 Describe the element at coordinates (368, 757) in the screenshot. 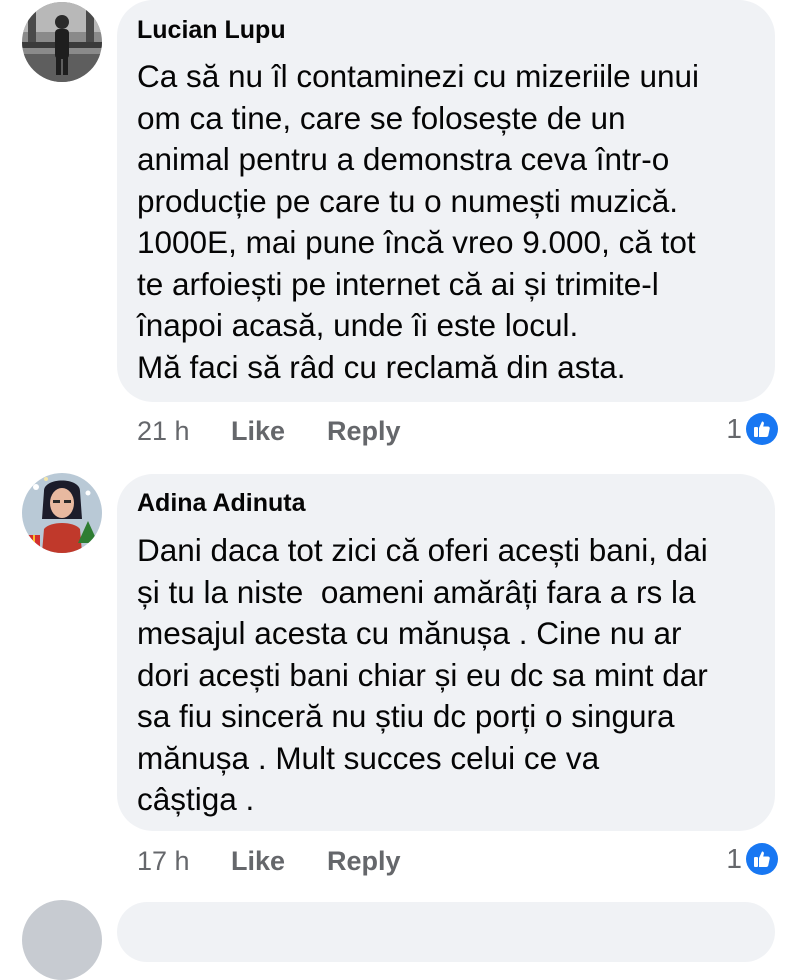

I see `comment-line: mănușa . Mult succes celui ce va` at that location.